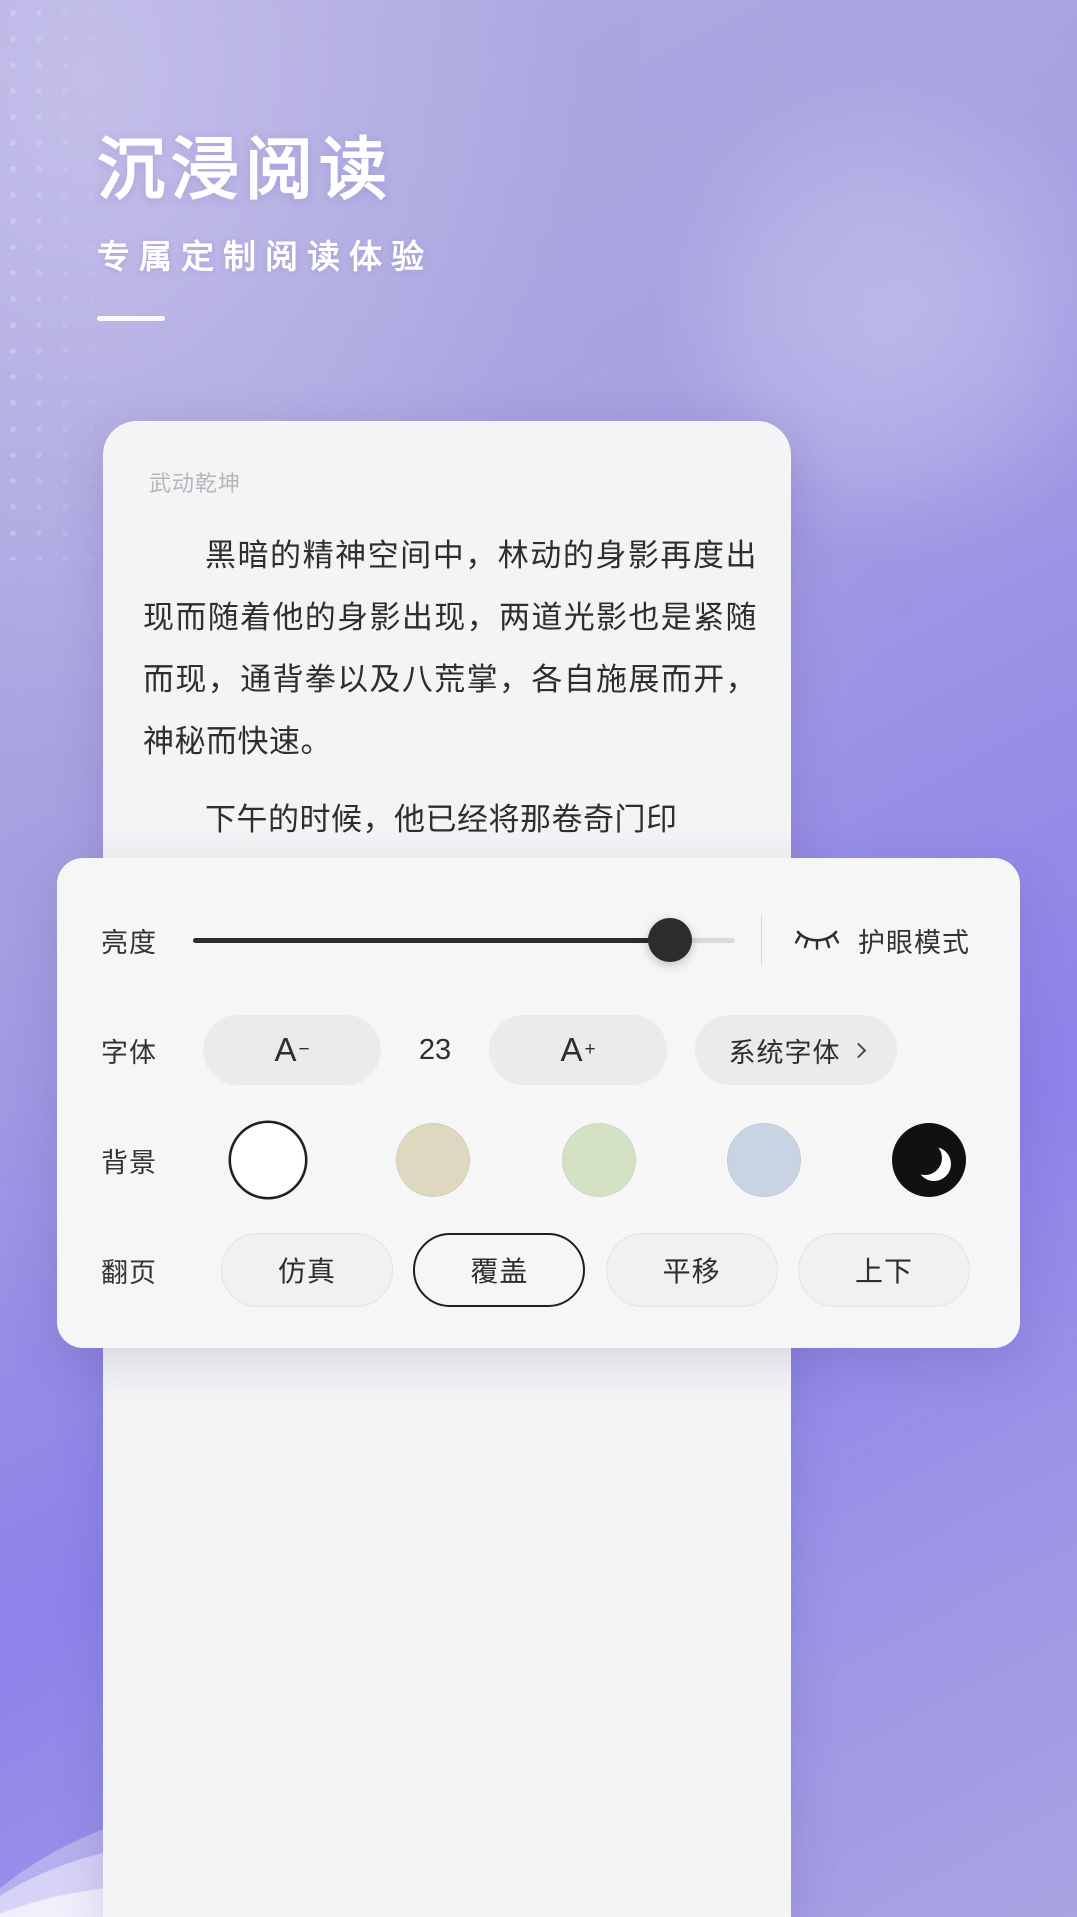  Describe the element at coordinates (129, 1162) in the screenshot. I see `background-label: 背景` at that location.